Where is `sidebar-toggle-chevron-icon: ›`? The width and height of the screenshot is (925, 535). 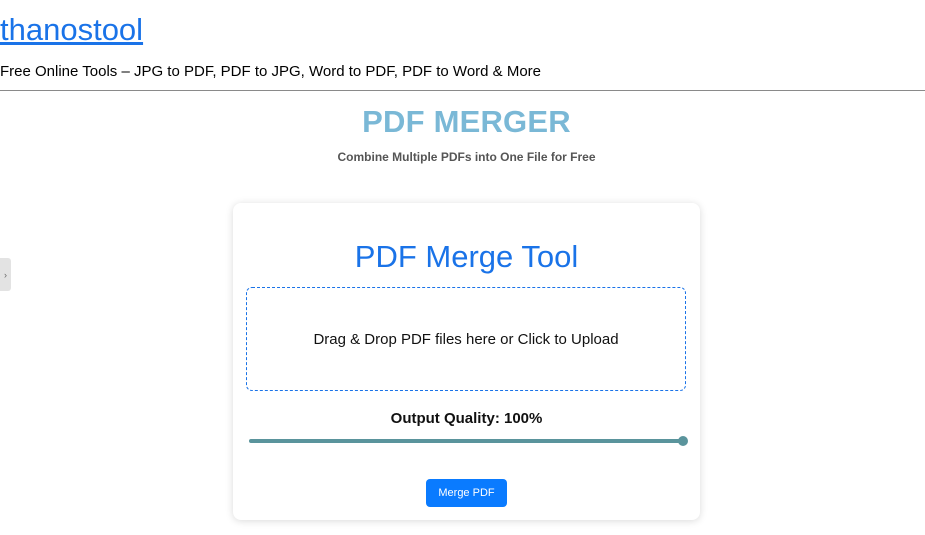
sidebar-toggle-chevron-icon: › is located at coordinates (5, 274).